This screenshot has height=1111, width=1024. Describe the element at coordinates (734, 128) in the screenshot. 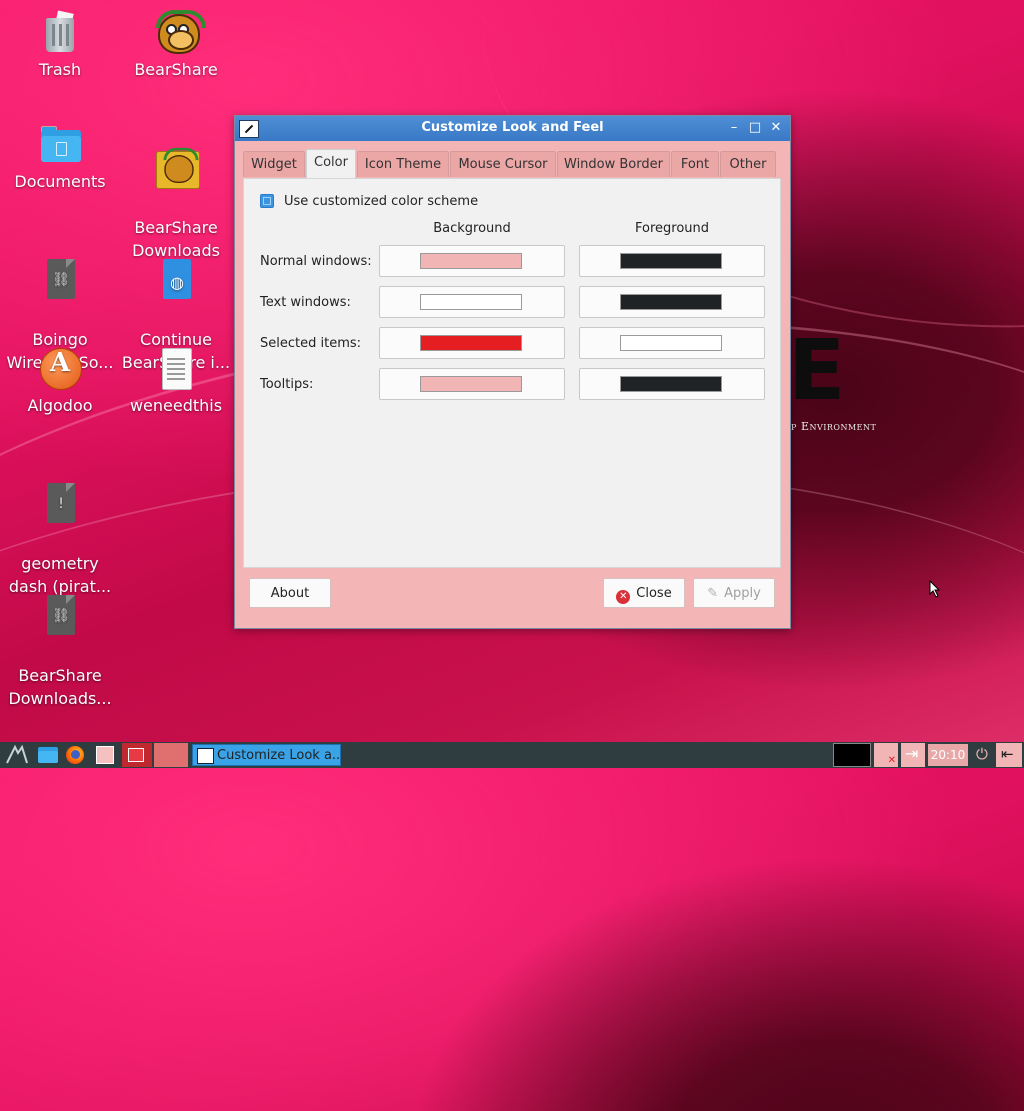

I see `minimize-button: –` at that location.